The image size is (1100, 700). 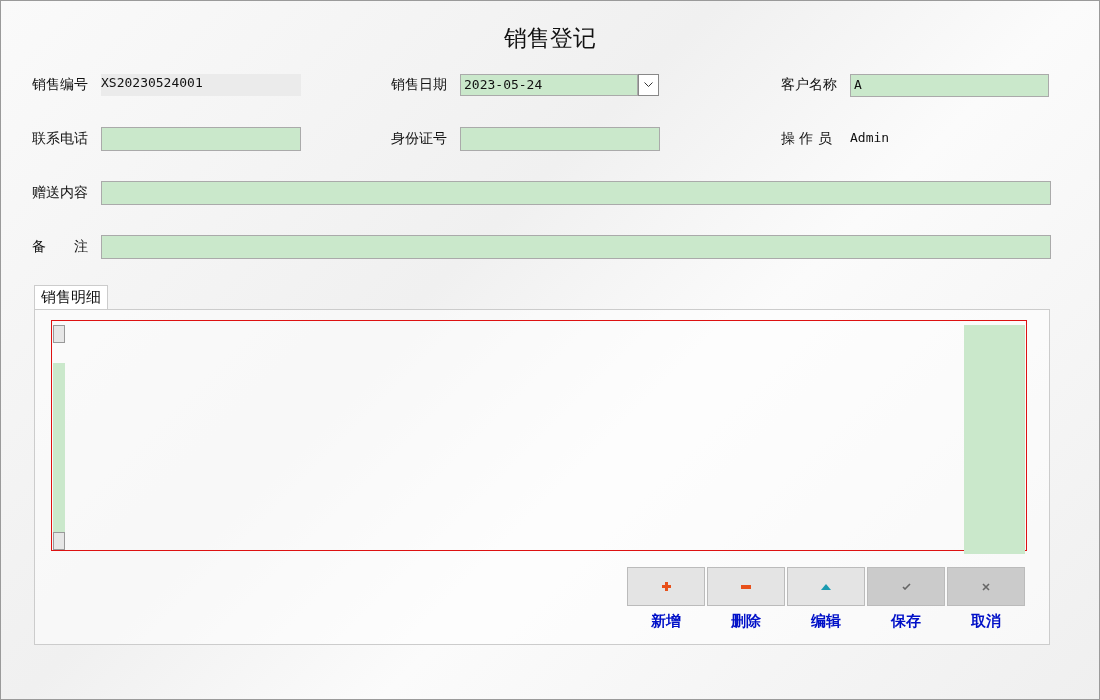 What do you see at coordinates (201, 85) in the screenshot?
I see `number-field: XS20230524001` at bounding box center [201, 85].